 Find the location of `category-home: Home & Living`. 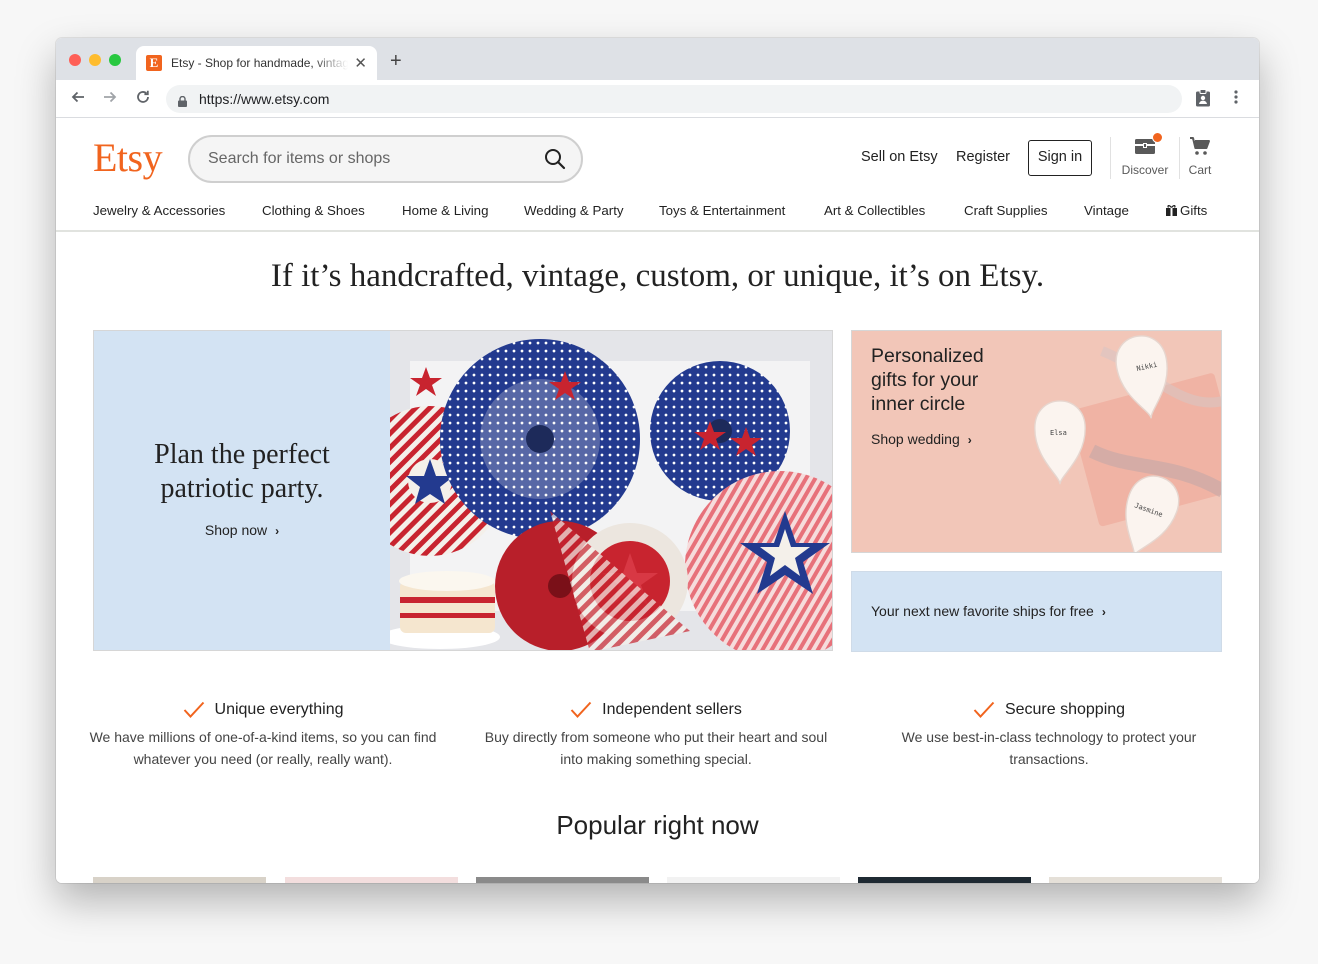

category-home: Home & Living is located at coordinates (445, 210).